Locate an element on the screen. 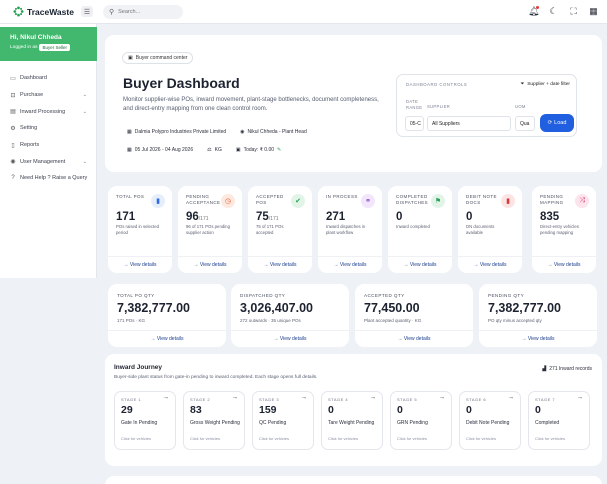 This screenshot has width=607, height=484. person-chip: ◉ Nikul Chheda - Plant Head is located at coordinates (273, 132).